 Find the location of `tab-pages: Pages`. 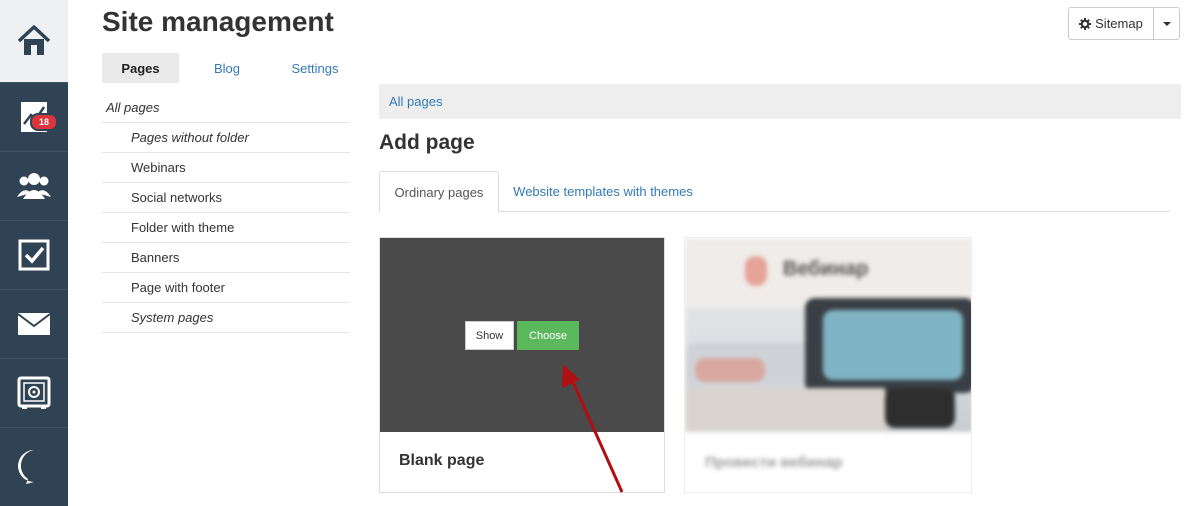

tab-pages: Pages is located at coordinates (140, 68).